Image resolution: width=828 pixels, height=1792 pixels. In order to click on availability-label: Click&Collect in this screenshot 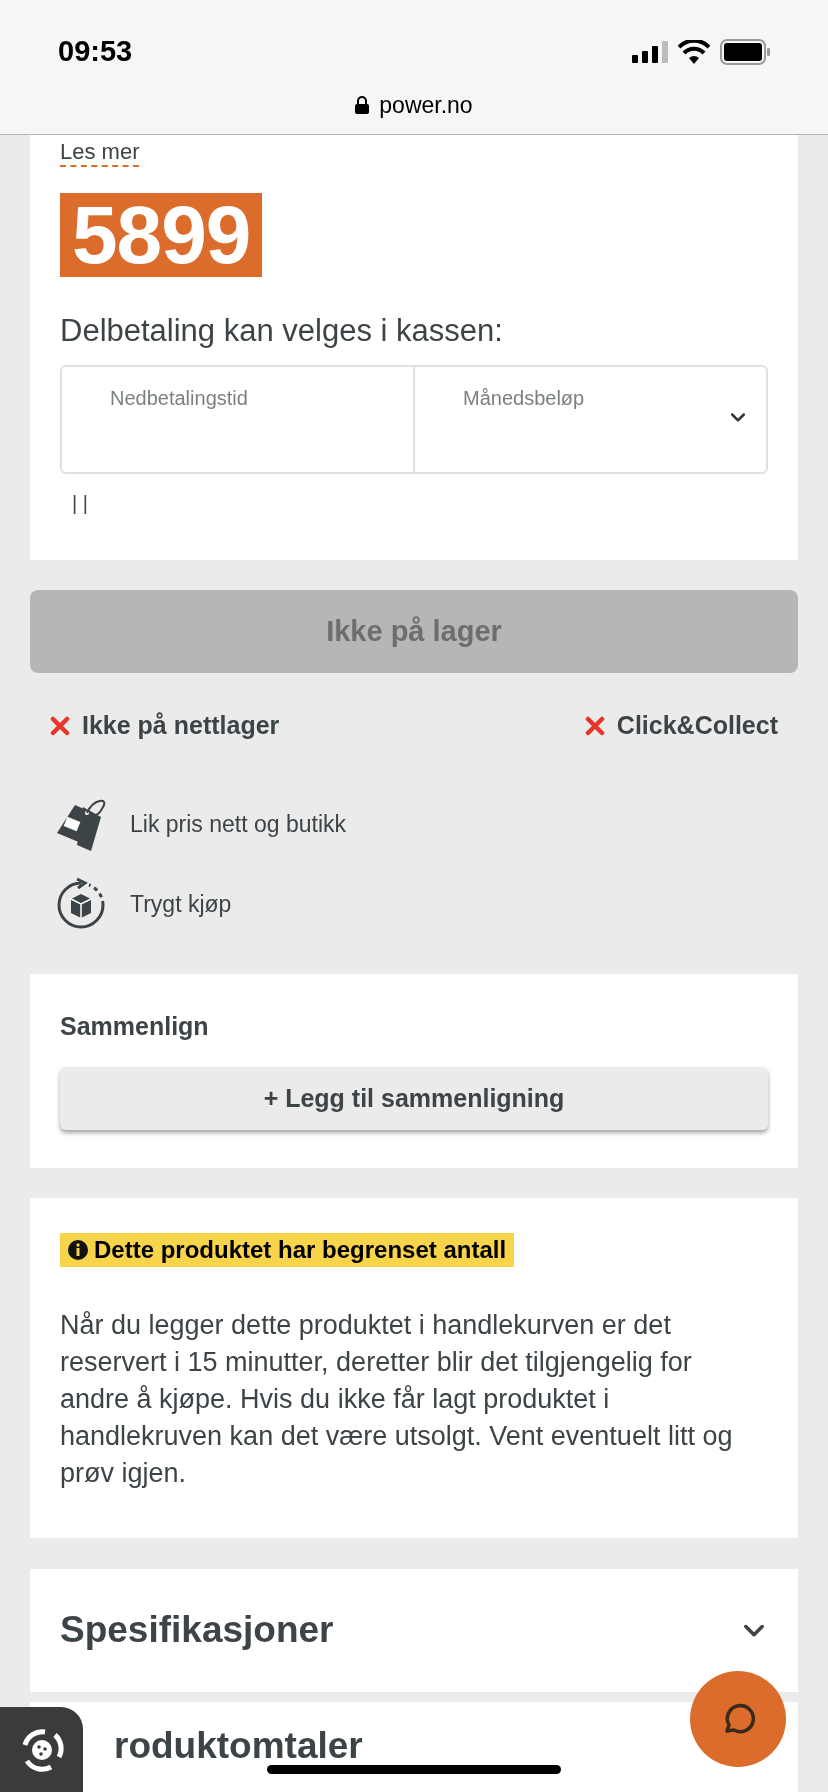, I will do `click(697, 725)`.